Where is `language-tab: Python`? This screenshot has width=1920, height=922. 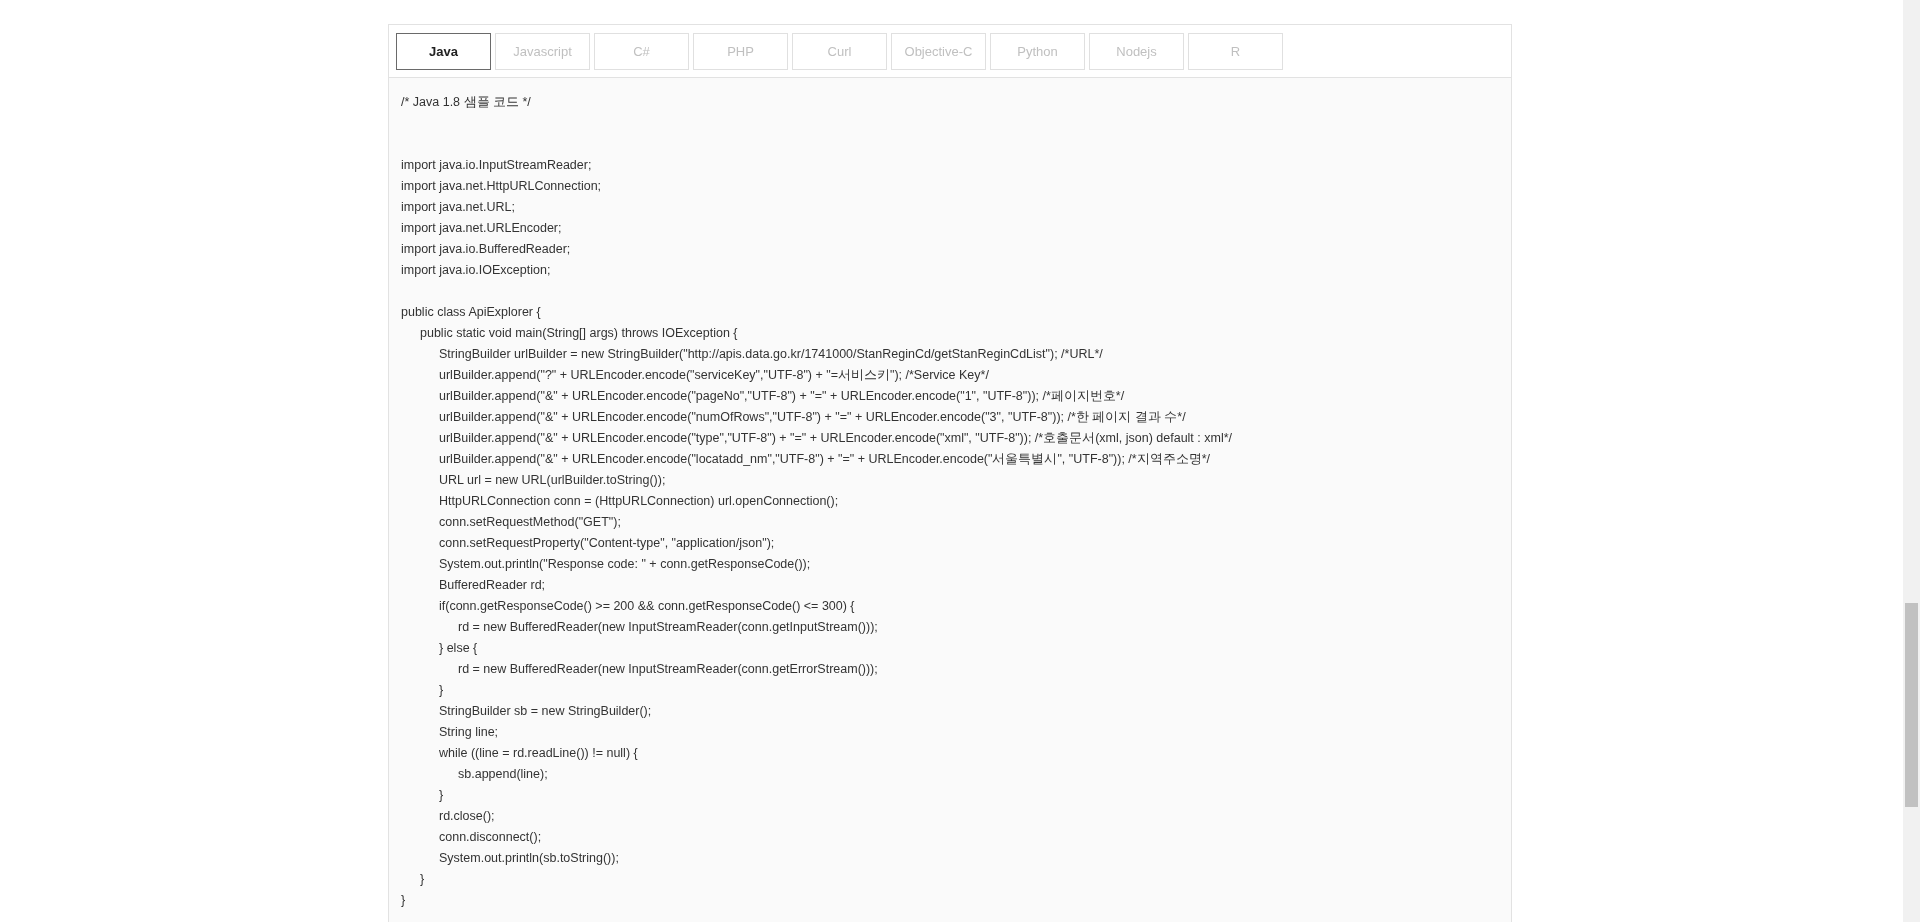
language-tab: Python is located at coordinates (1037, 51).